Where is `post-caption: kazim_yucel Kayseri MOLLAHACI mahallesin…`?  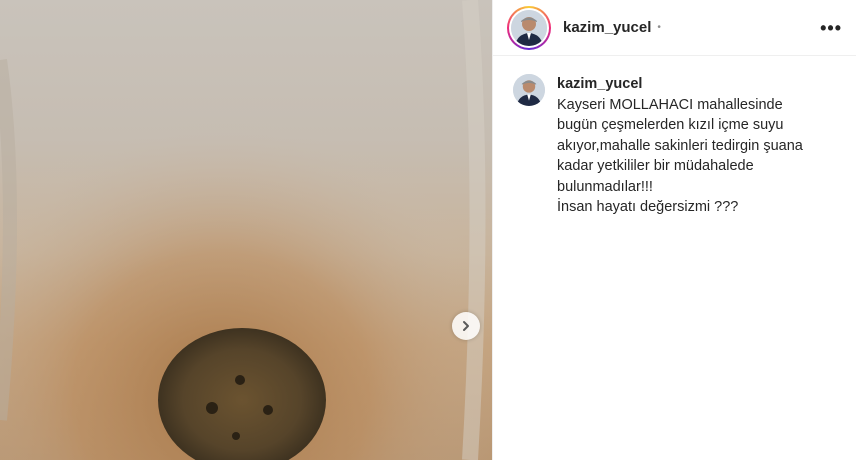 post-caption: kazim_yucel Kayseri MOLLAHACI mahallesin… is located at coordinates (678, 146).